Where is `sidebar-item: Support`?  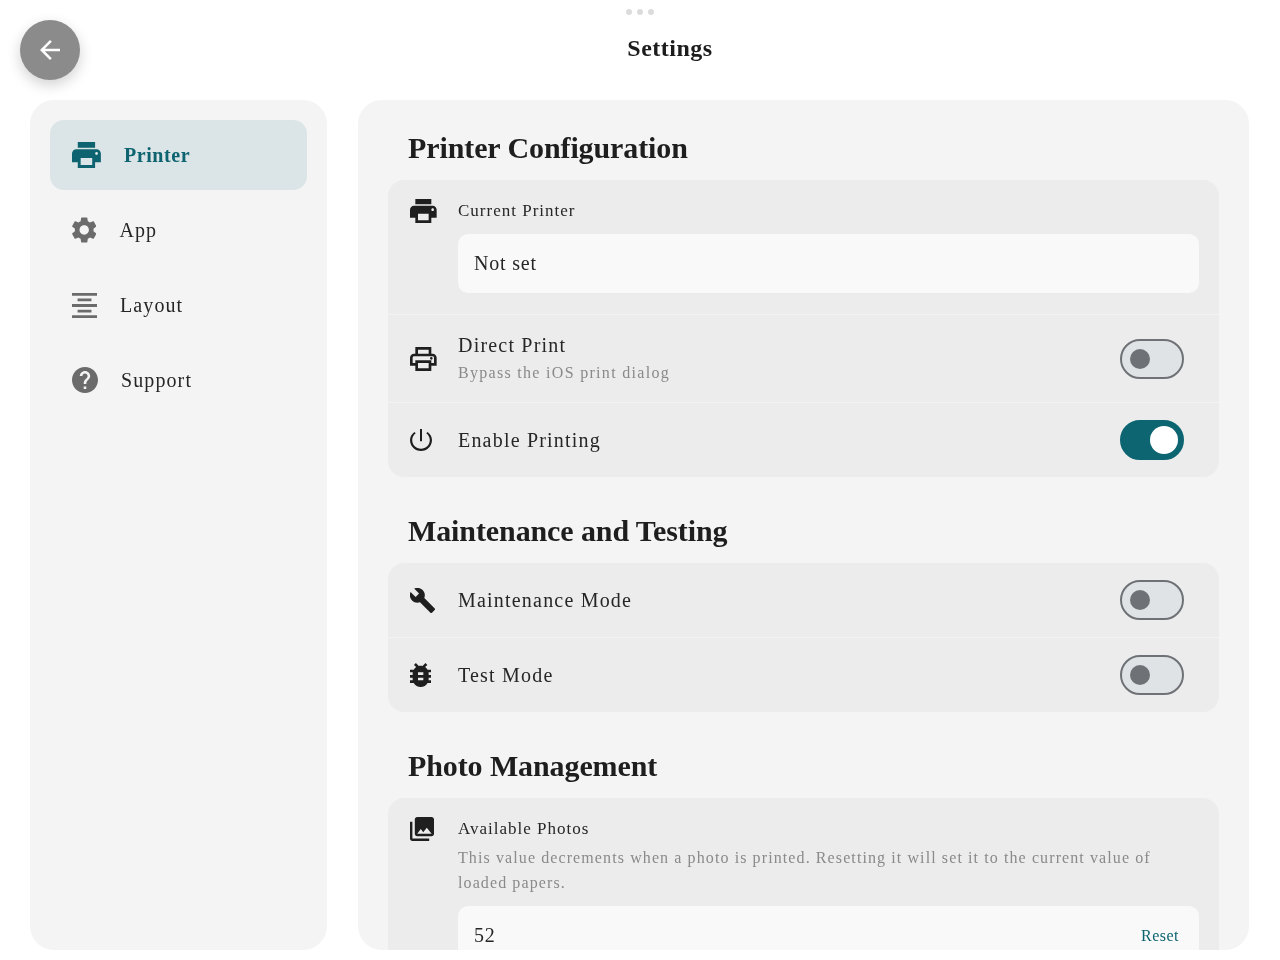
sidebar-item: Support is located at coordinates (178, 380).